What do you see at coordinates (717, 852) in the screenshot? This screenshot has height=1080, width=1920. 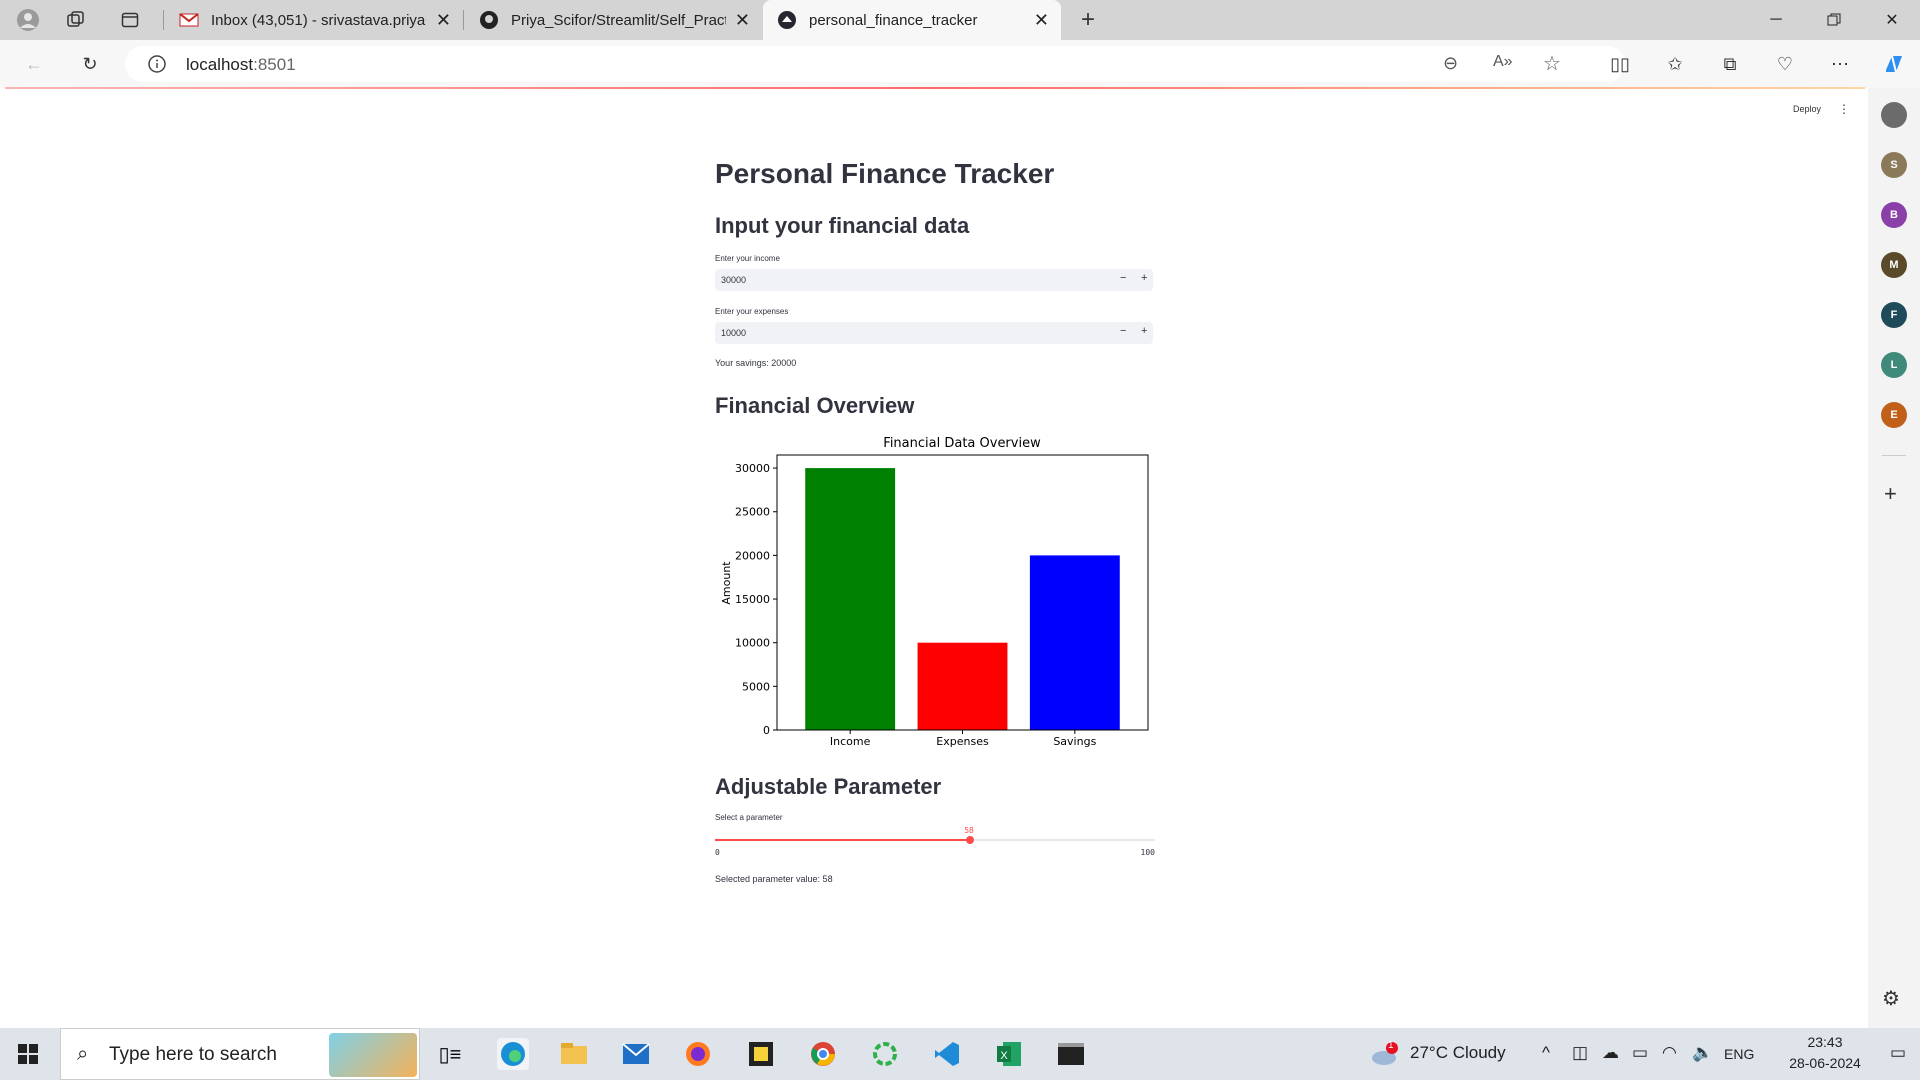 I see `slider-min: 0` at bounding box center [717, 852].